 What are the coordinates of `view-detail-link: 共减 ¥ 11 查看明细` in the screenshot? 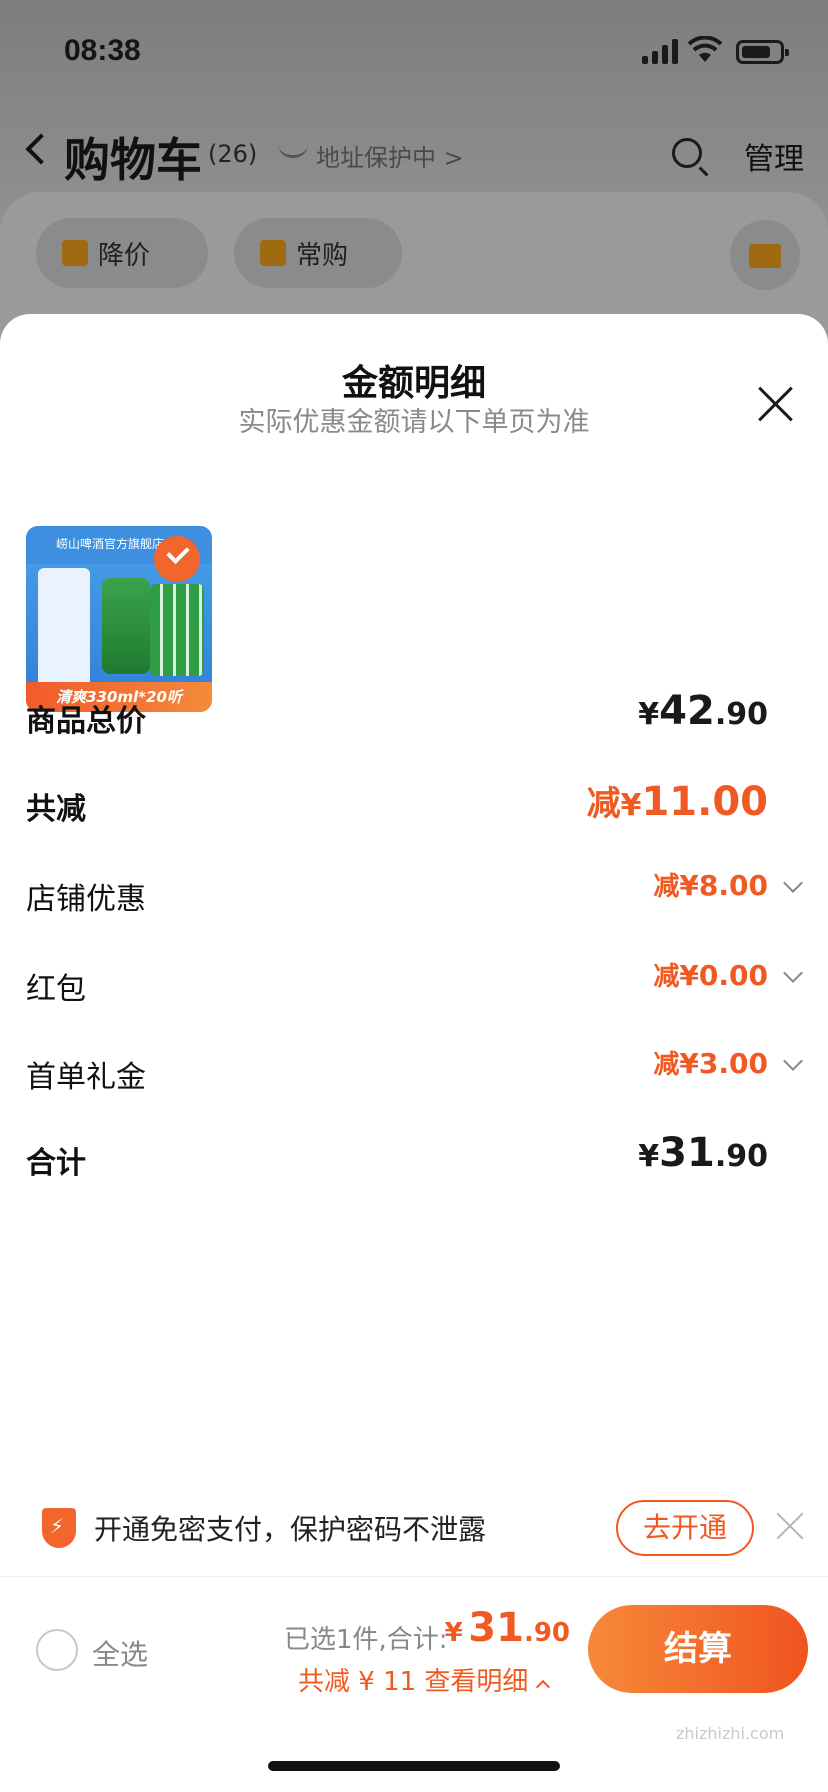 It's located at (424, 1679).